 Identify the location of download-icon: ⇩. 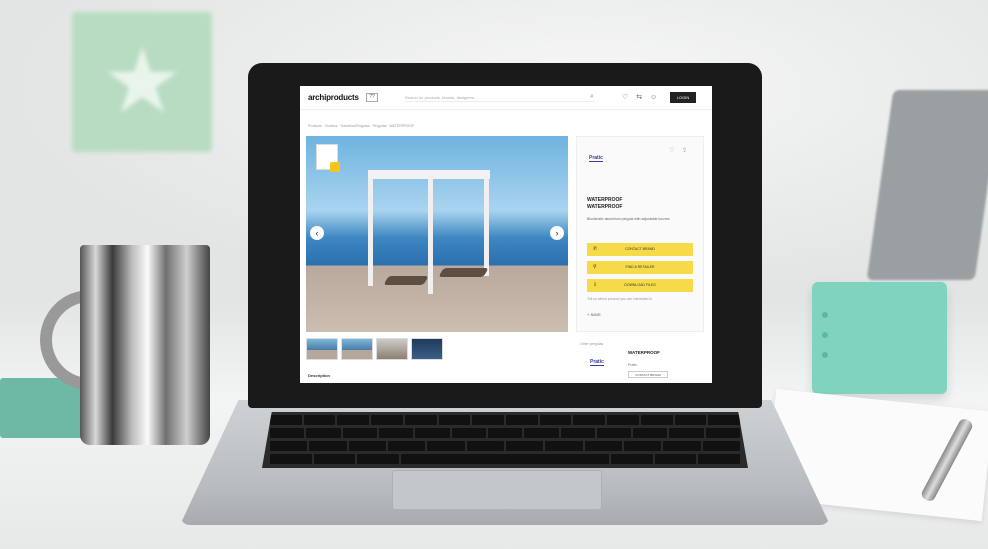
(595, 285).